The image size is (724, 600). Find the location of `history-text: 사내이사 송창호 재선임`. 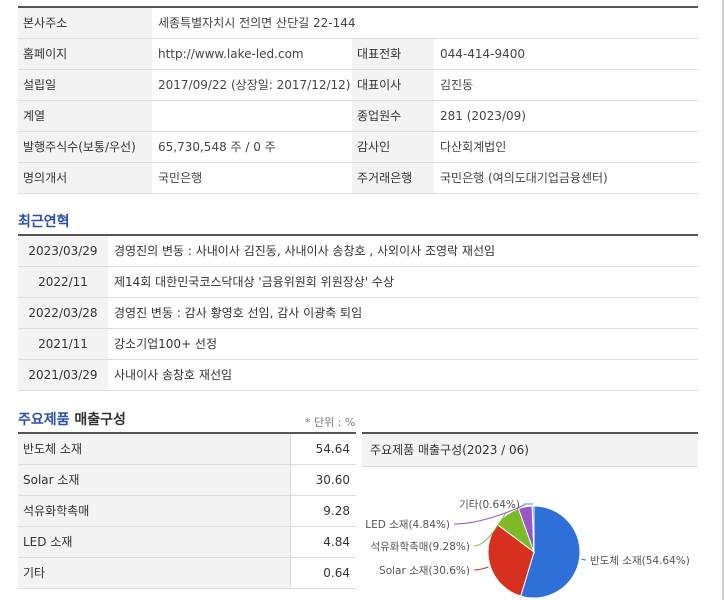

history-text: 사내이사 송창호 재선임 is located at coordinates (403, 375).